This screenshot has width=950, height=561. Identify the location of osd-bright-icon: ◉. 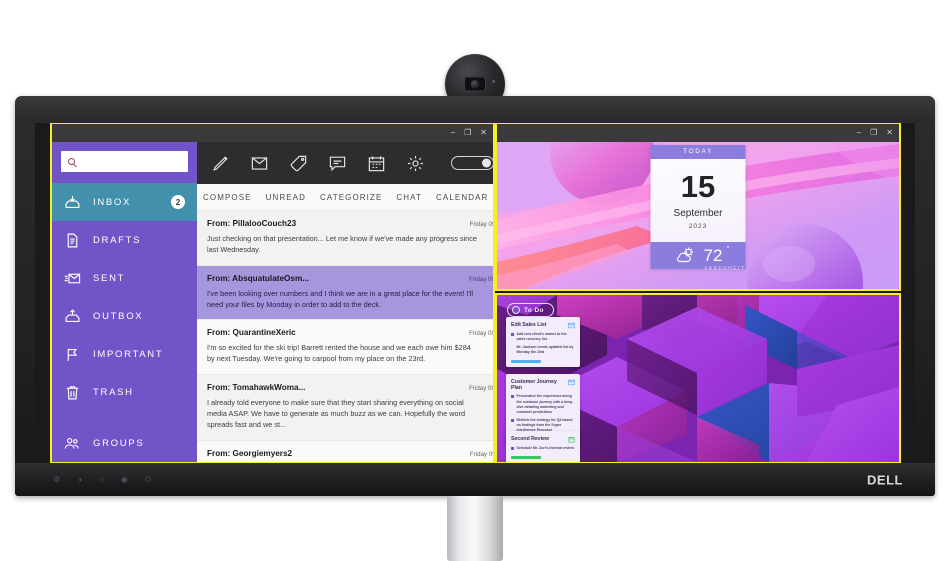
(124, 479).